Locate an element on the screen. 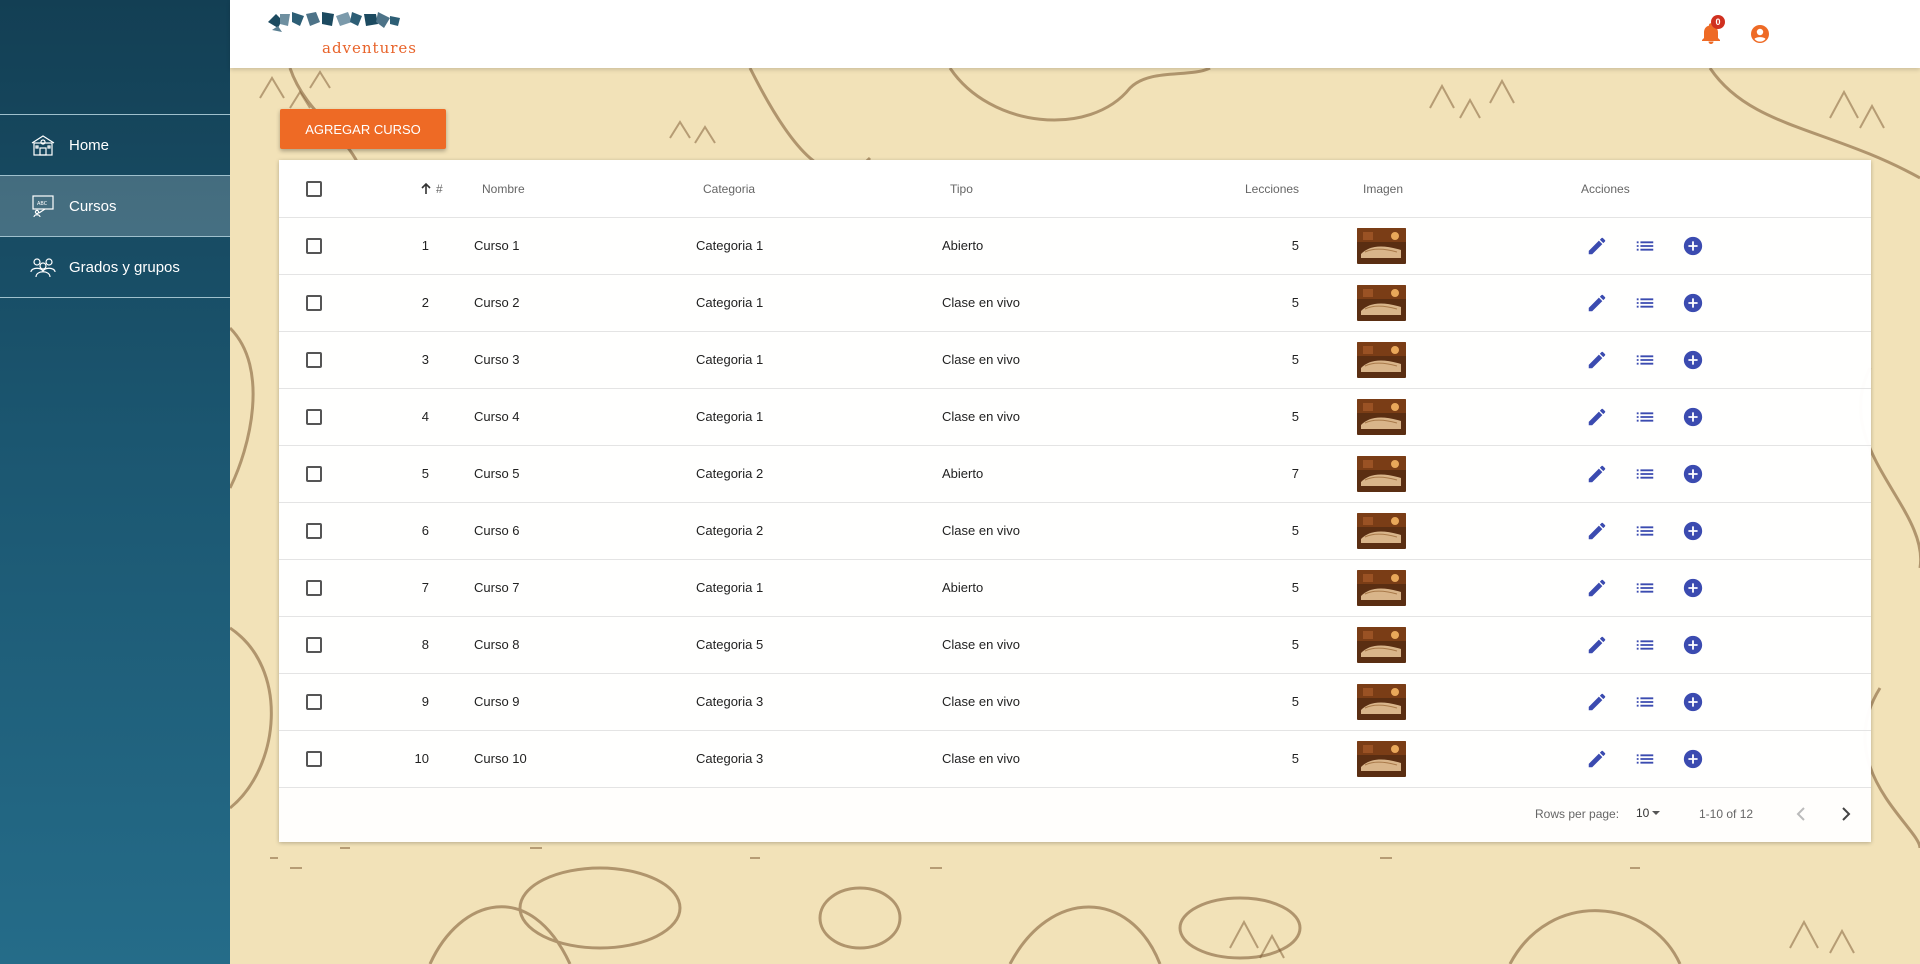 This screenshot has width=1920, height=964. table-row: 7 Curso 7 Categoria 1 Abierto 5 is located at coordinates (1075, 588).